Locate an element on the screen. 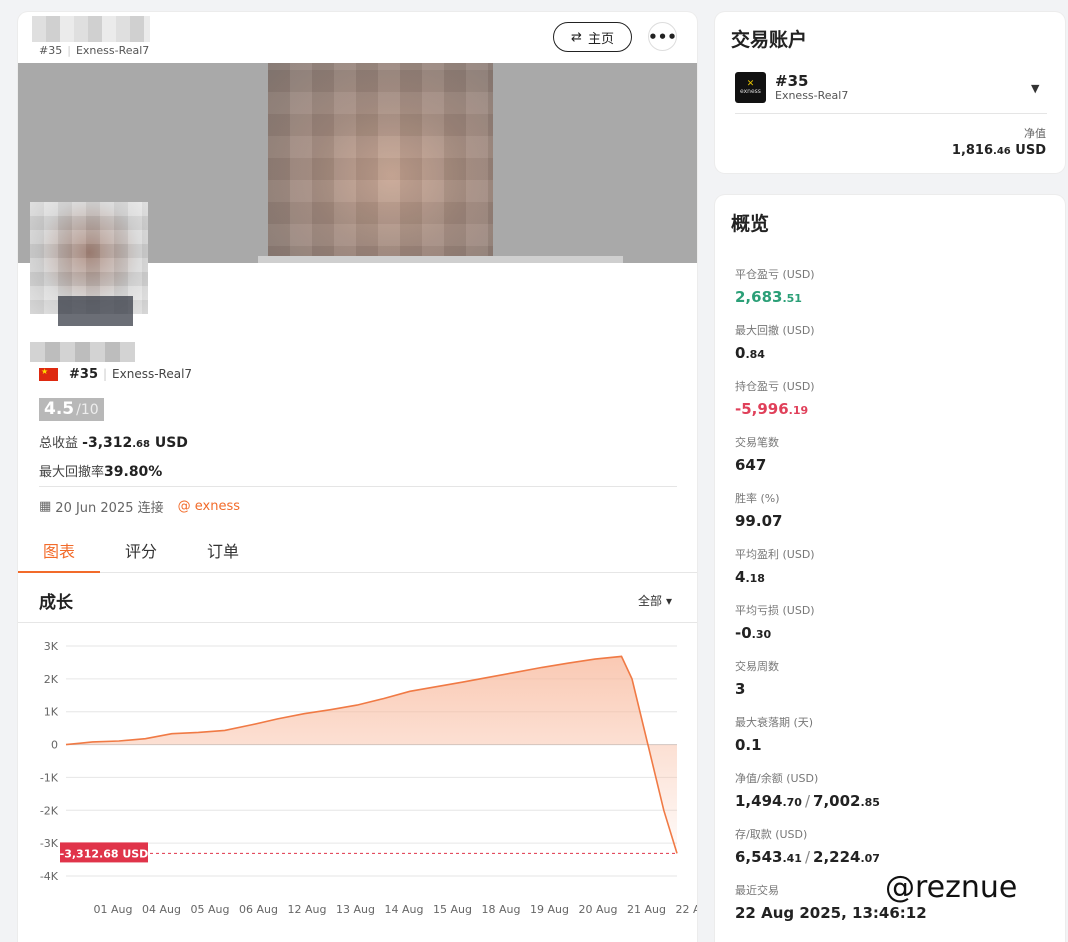  overview-label: 平均亏损 (USD) is located at coordinates (775, 610).